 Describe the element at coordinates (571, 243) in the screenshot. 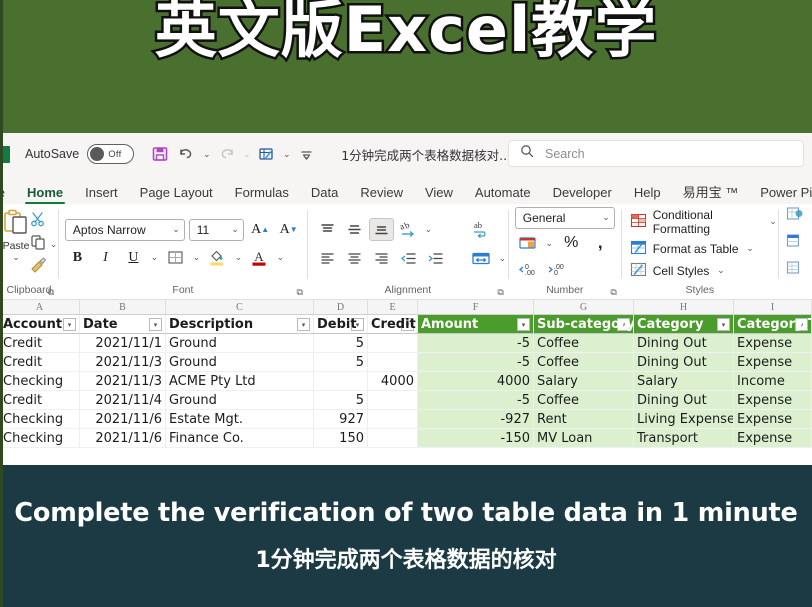

I see `percent-style-button: %` at that location.